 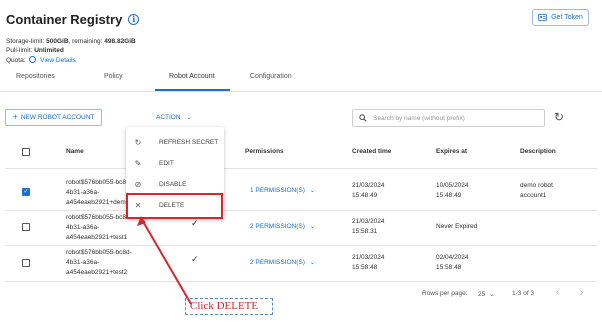 I want to click on page-title-text: Container Registry, so click(x=64, y=19).